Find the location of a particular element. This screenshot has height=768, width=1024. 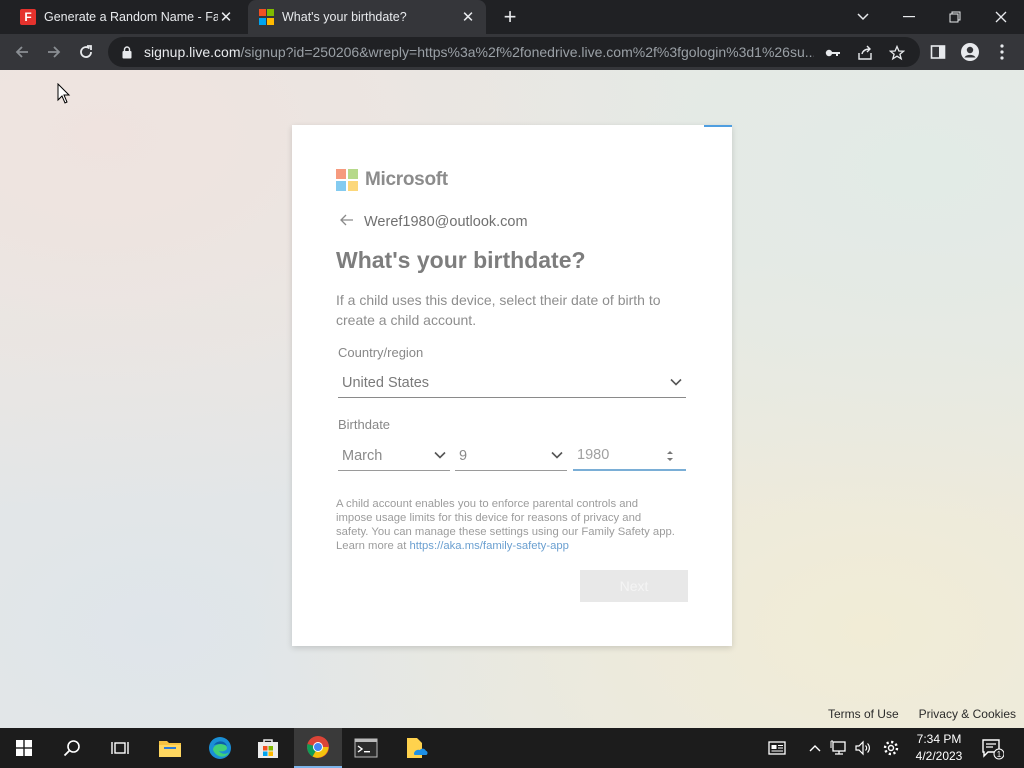

notification-count: 1 is located at coordinates (999, 754).